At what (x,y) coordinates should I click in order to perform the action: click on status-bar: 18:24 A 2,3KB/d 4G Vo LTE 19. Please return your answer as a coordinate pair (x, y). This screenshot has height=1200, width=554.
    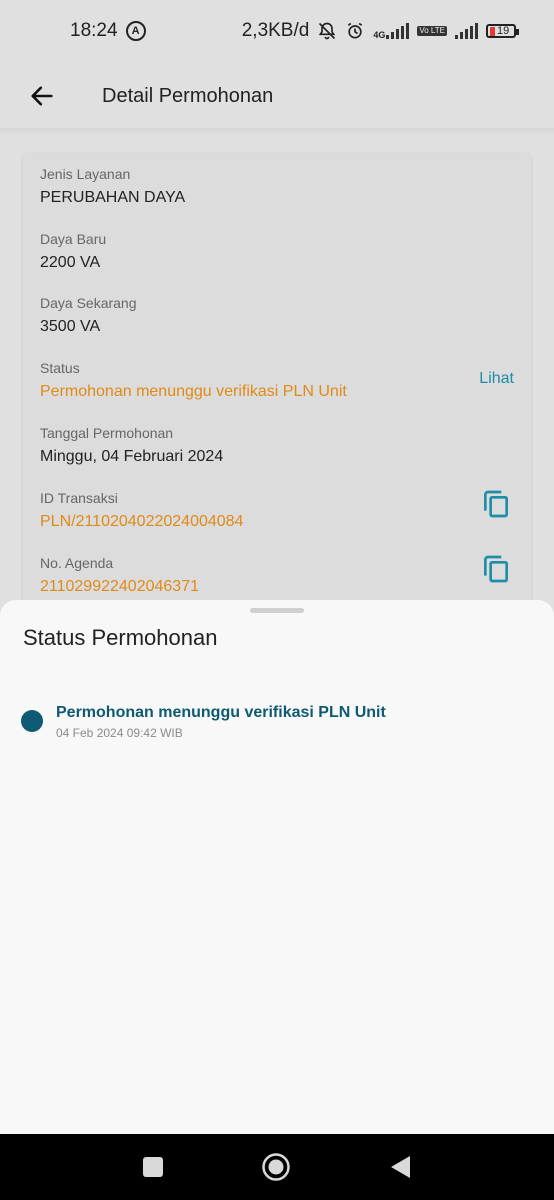
    Looking at the image, I should click on (277, 31).